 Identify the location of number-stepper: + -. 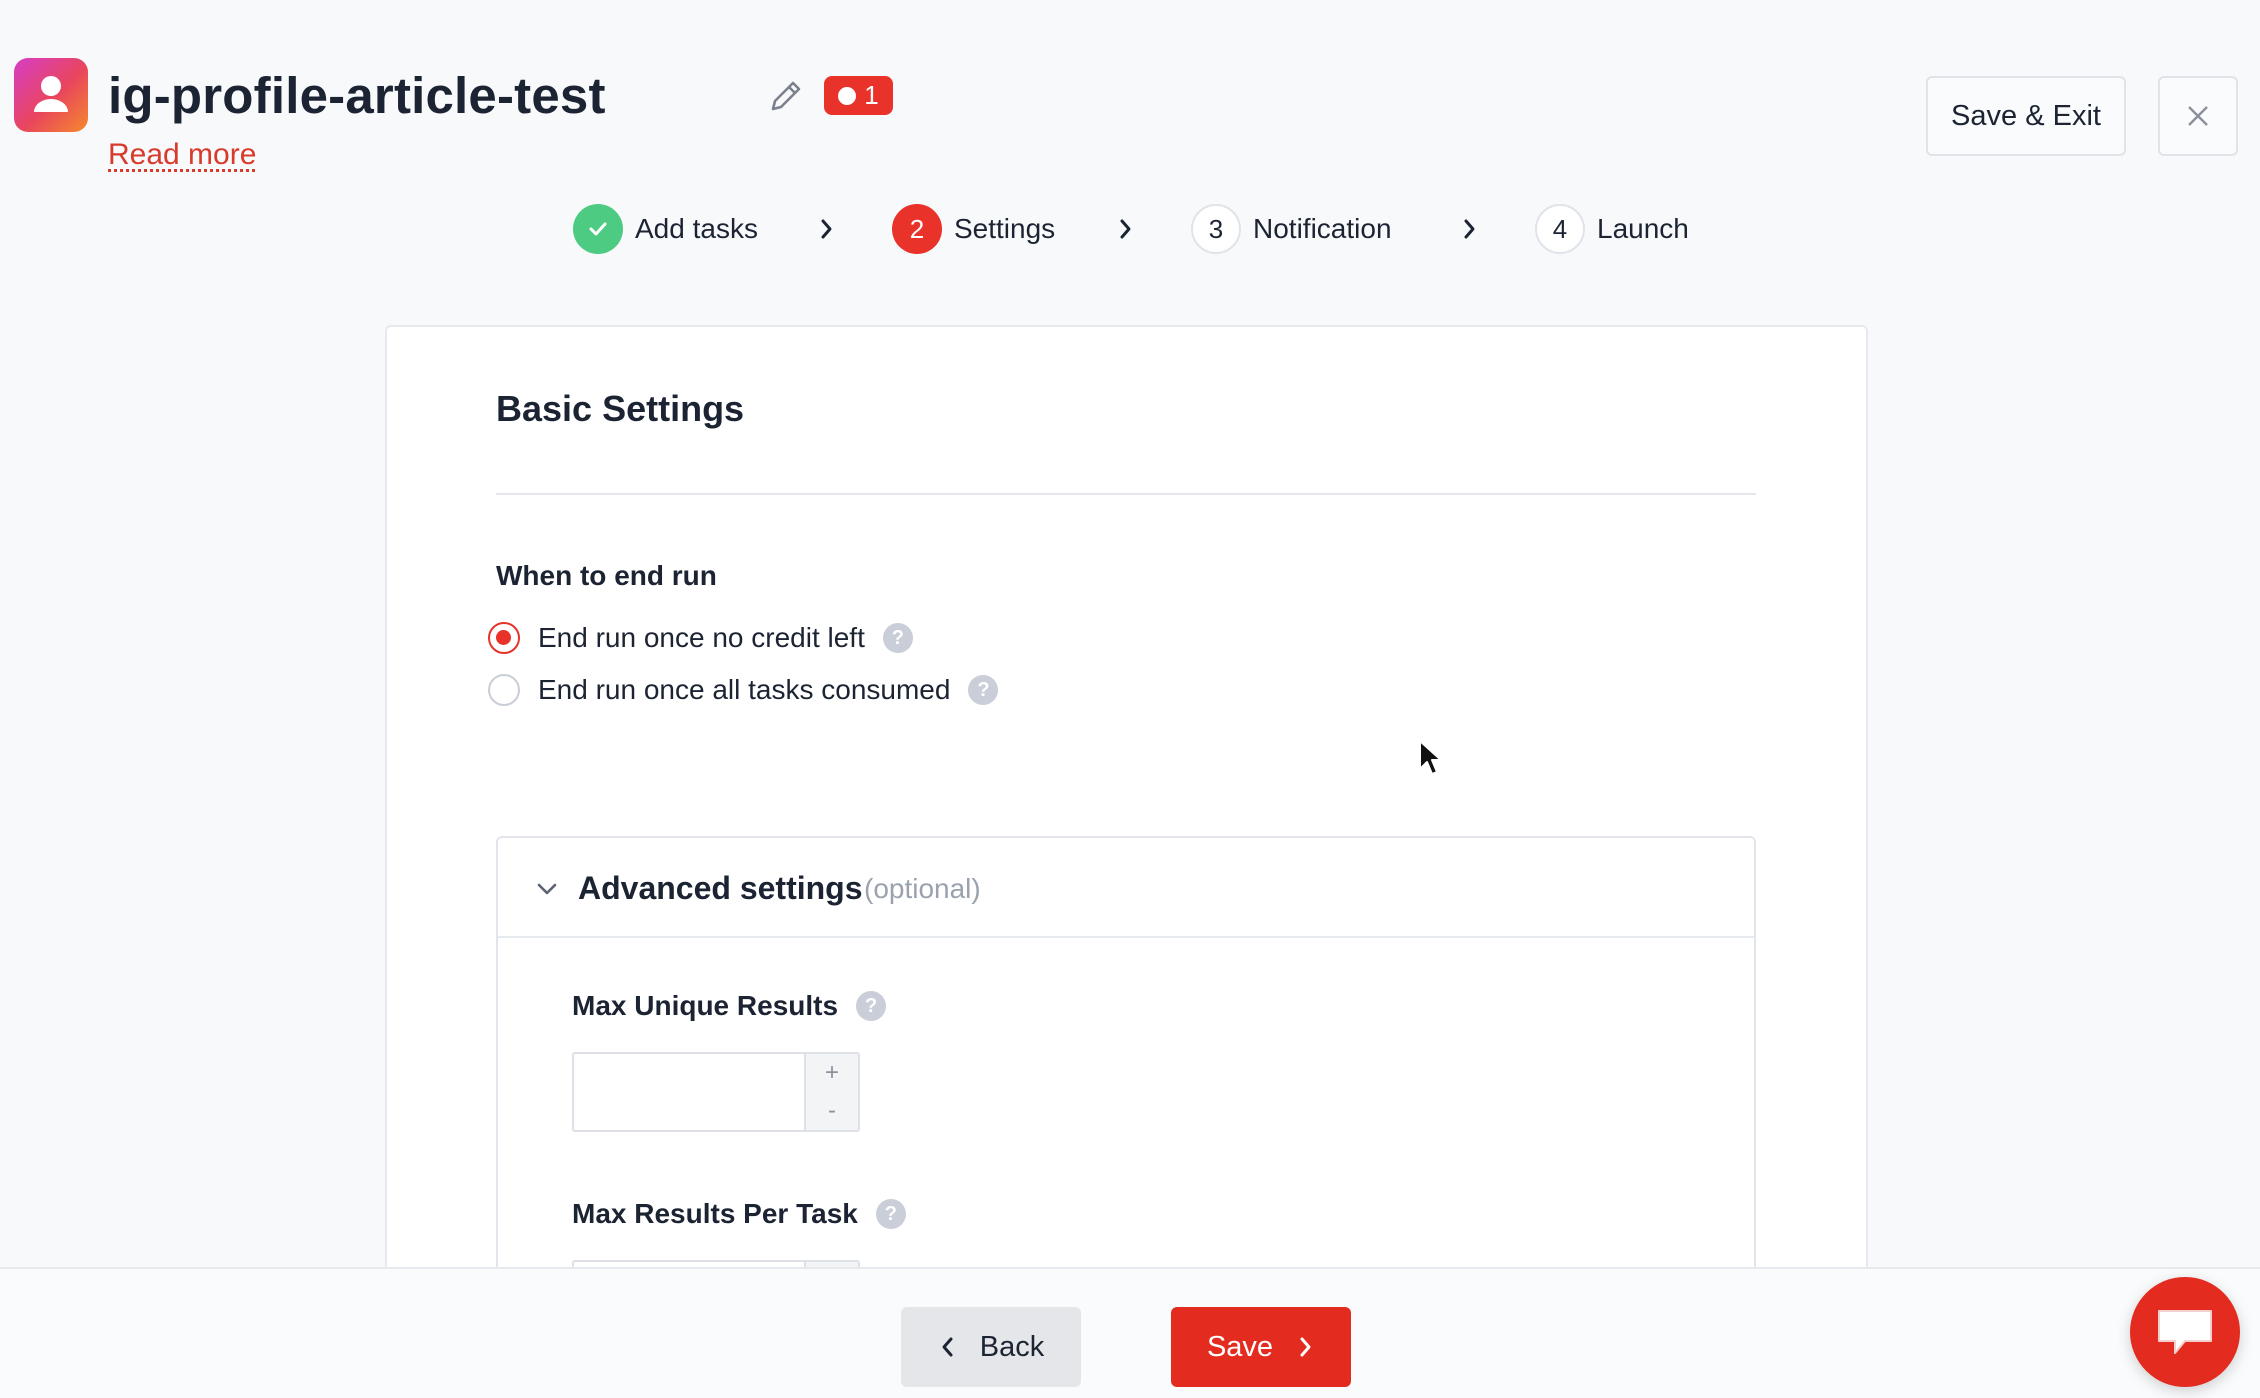
(831, 1092).